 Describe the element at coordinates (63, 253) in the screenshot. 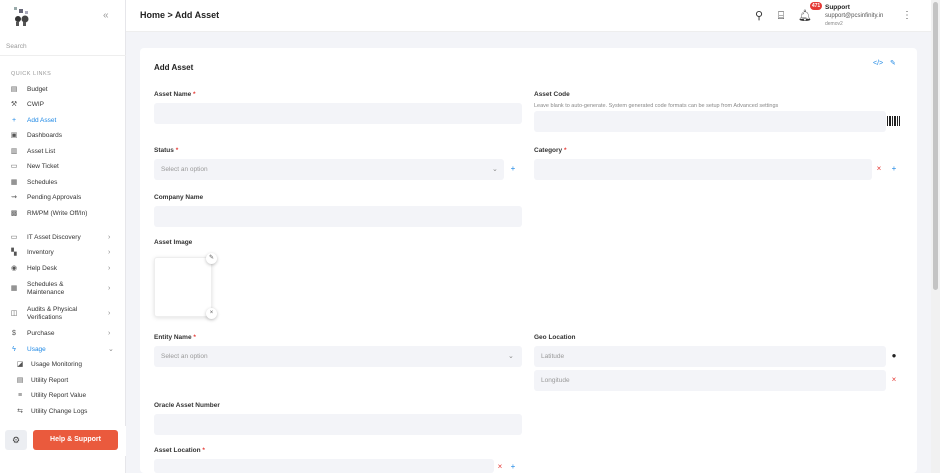

I see `sidebar-item-inventory: ▚ Inventory ›` at that location.